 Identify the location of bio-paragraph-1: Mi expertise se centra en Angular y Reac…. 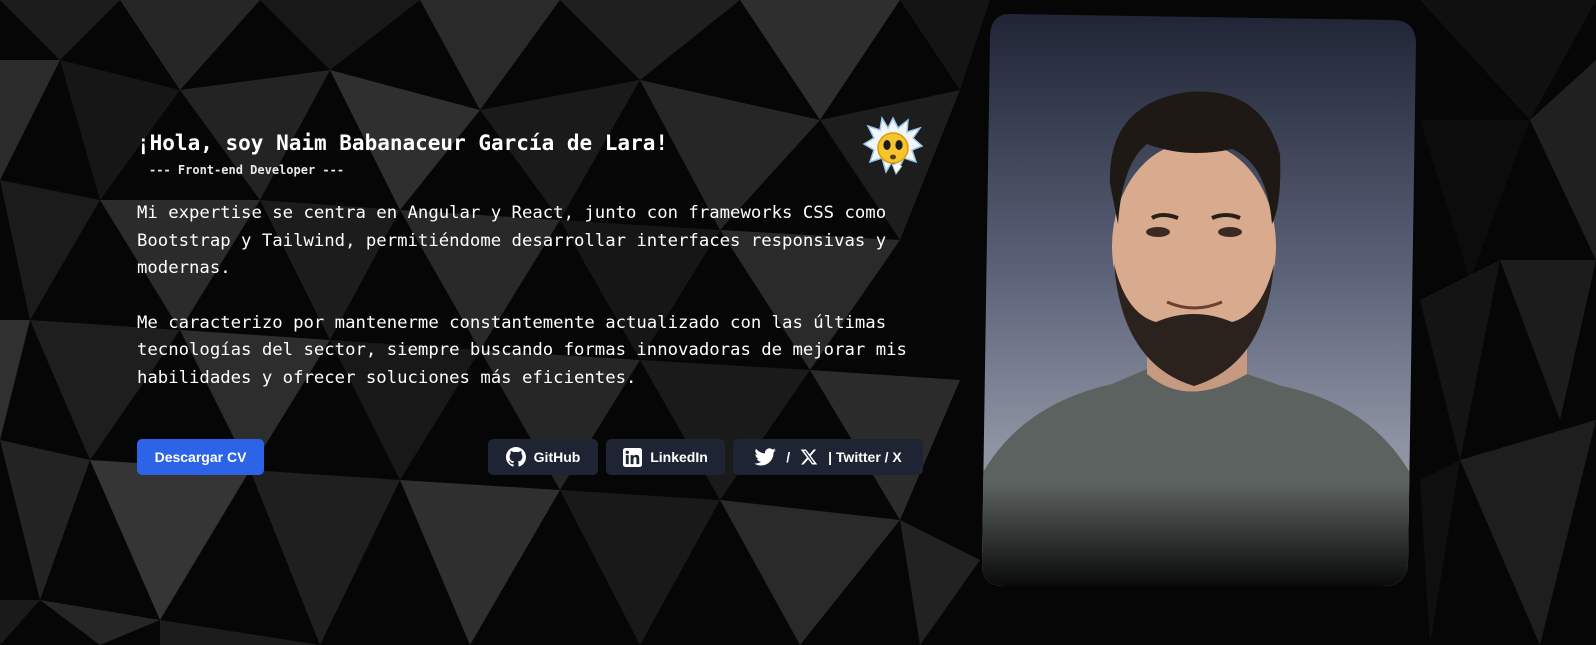
(512, 240).